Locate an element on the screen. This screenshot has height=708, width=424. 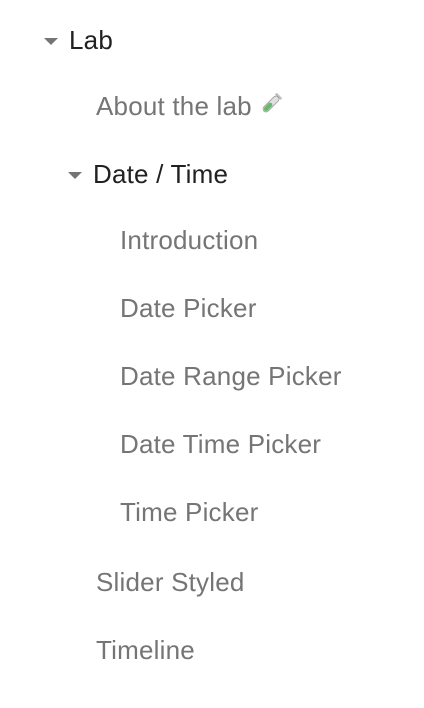
nav-item-label: Time Picker is located at coordinates (189, 511).